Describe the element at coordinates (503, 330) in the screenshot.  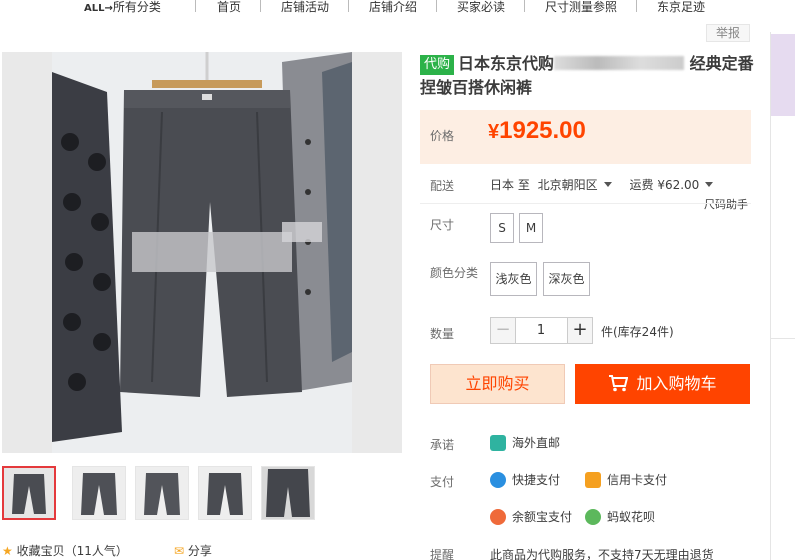
I see `quantity-decrease-button: −` at that location.